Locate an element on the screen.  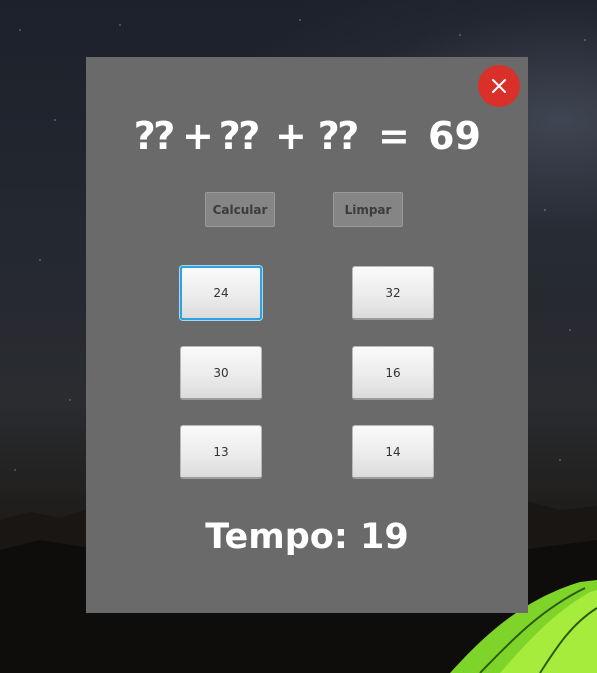
number-button-5: 13 is located at coordinates (221, 452).